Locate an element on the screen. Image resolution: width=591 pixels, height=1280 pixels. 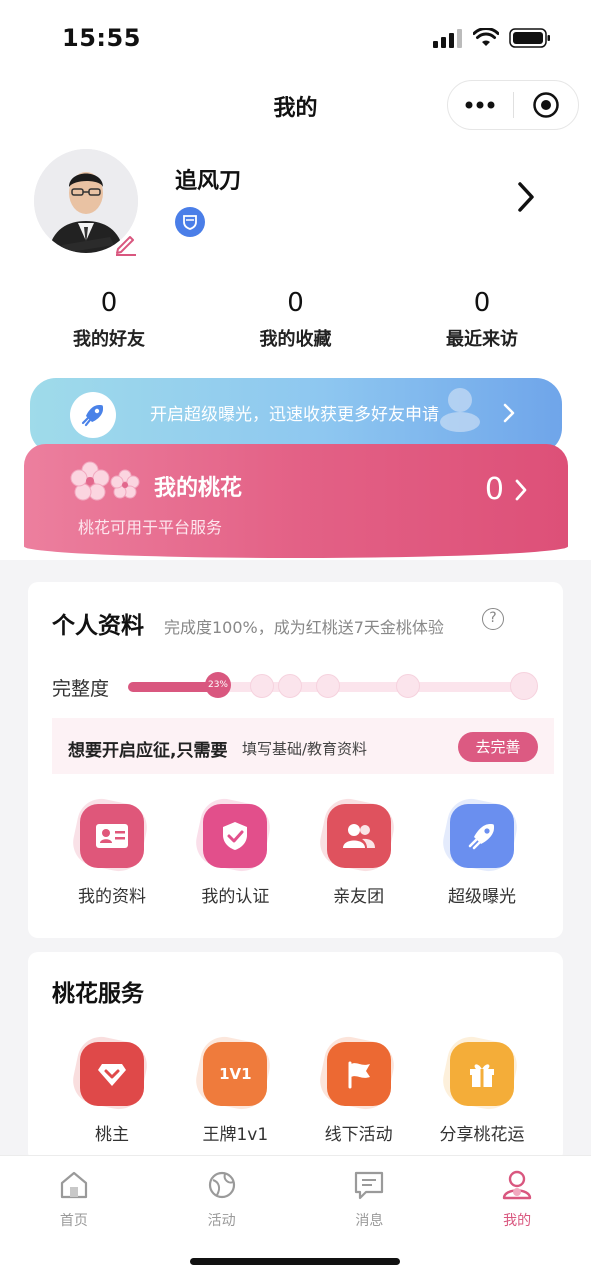
shortcut-super-exposure: 超级曝光 is located at coordinates (482, 855).